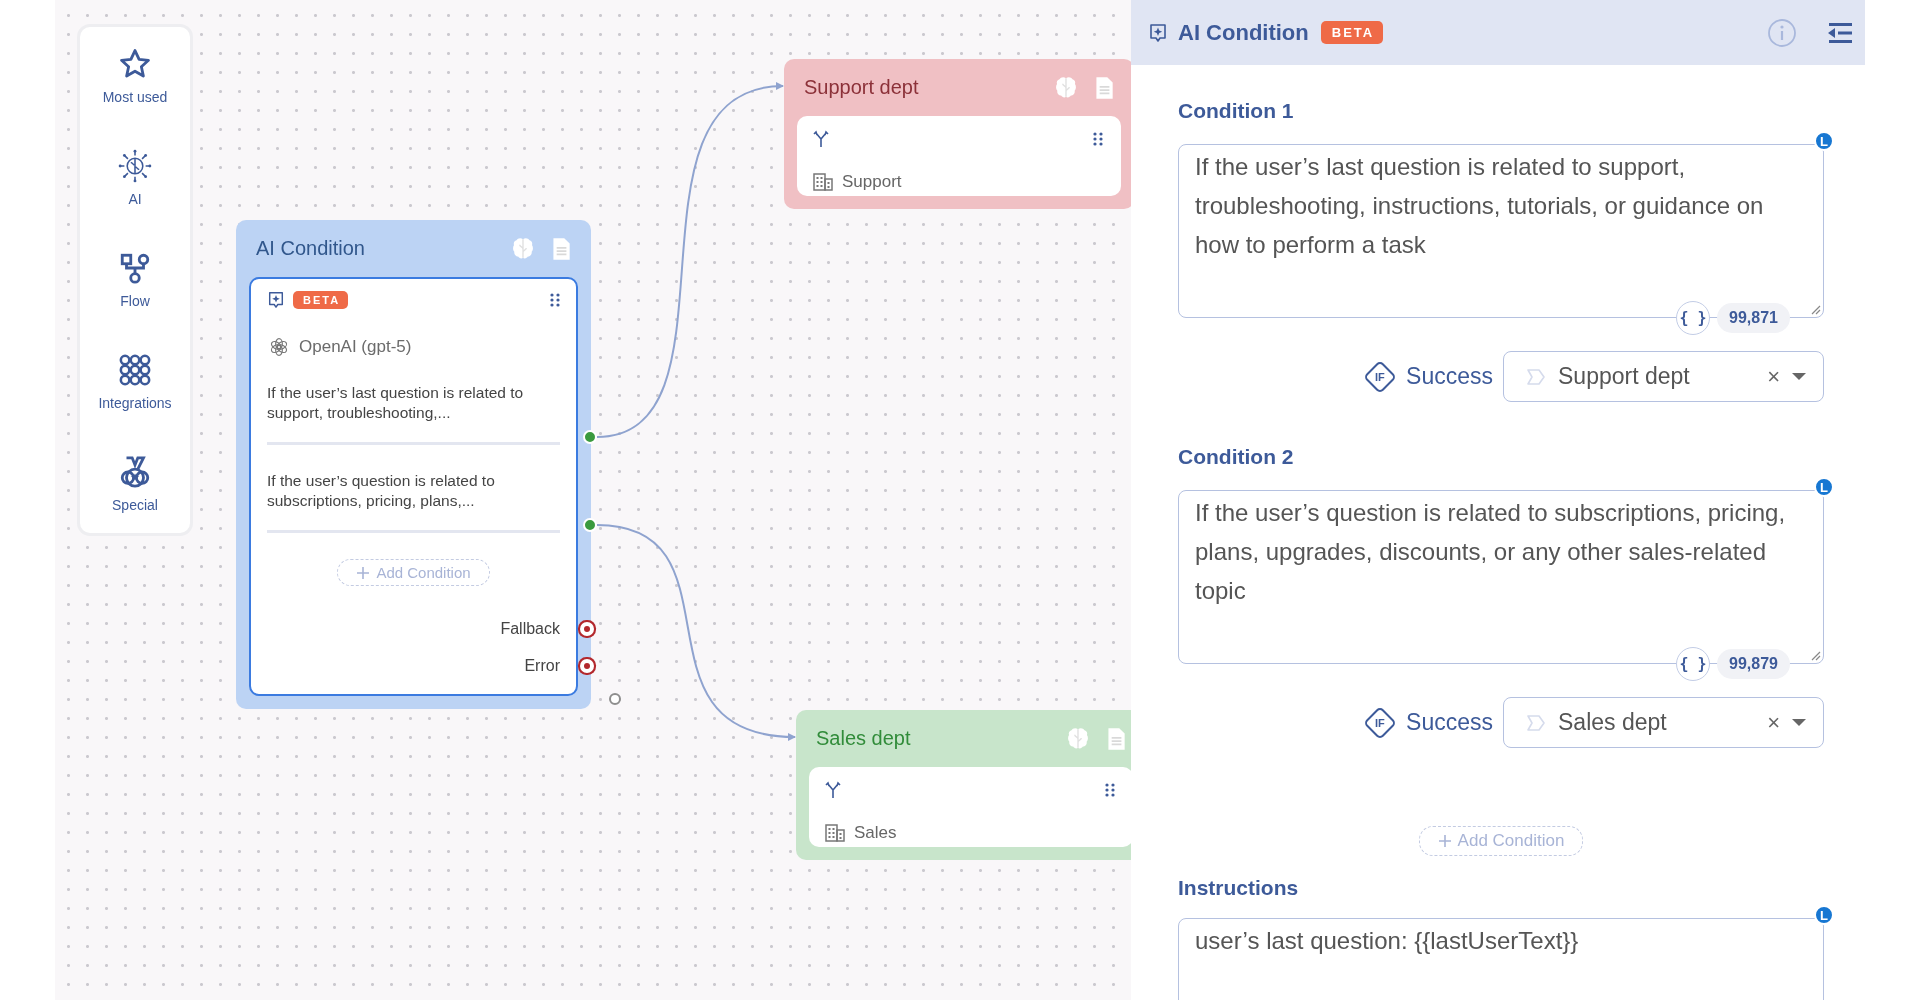 The image size is (1920, 1000). I want to click on swirl-logo-icon, so click(279, 347).